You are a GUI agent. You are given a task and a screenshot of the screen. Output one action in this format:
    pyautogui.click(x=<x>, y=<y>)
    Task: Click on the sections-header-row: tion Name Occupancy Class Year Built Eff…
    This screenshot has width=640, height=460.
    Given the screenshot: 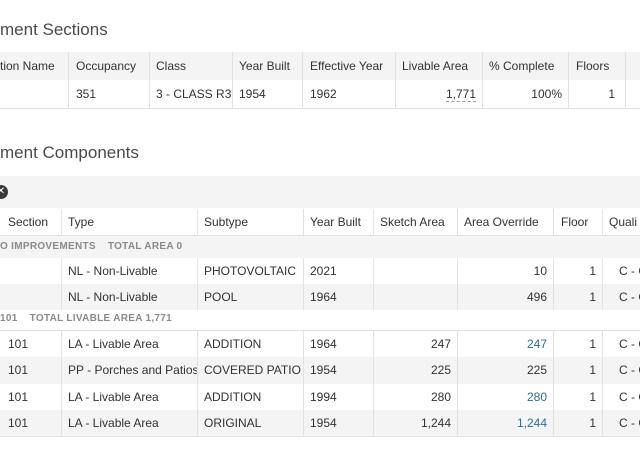 What is the action you would take?
    pyautogui.click(x=320, y=66)
    